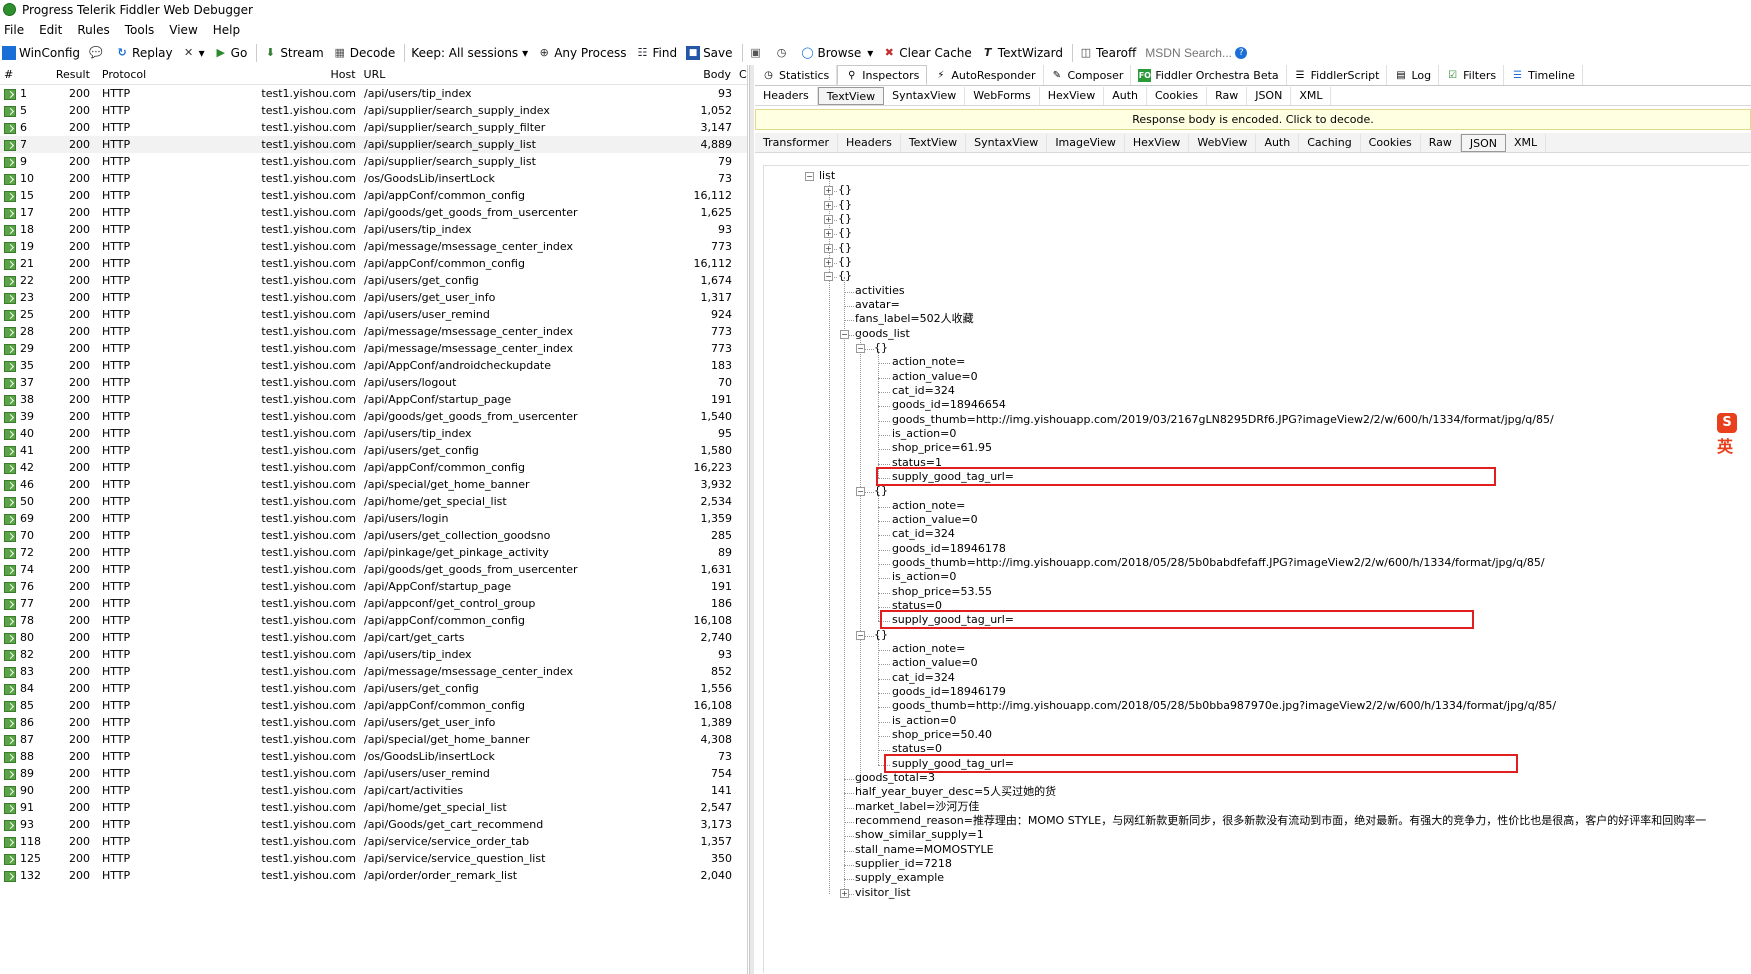  I want to click on clear-cache-button: ✖ Clear Cache, so click(927, 53).